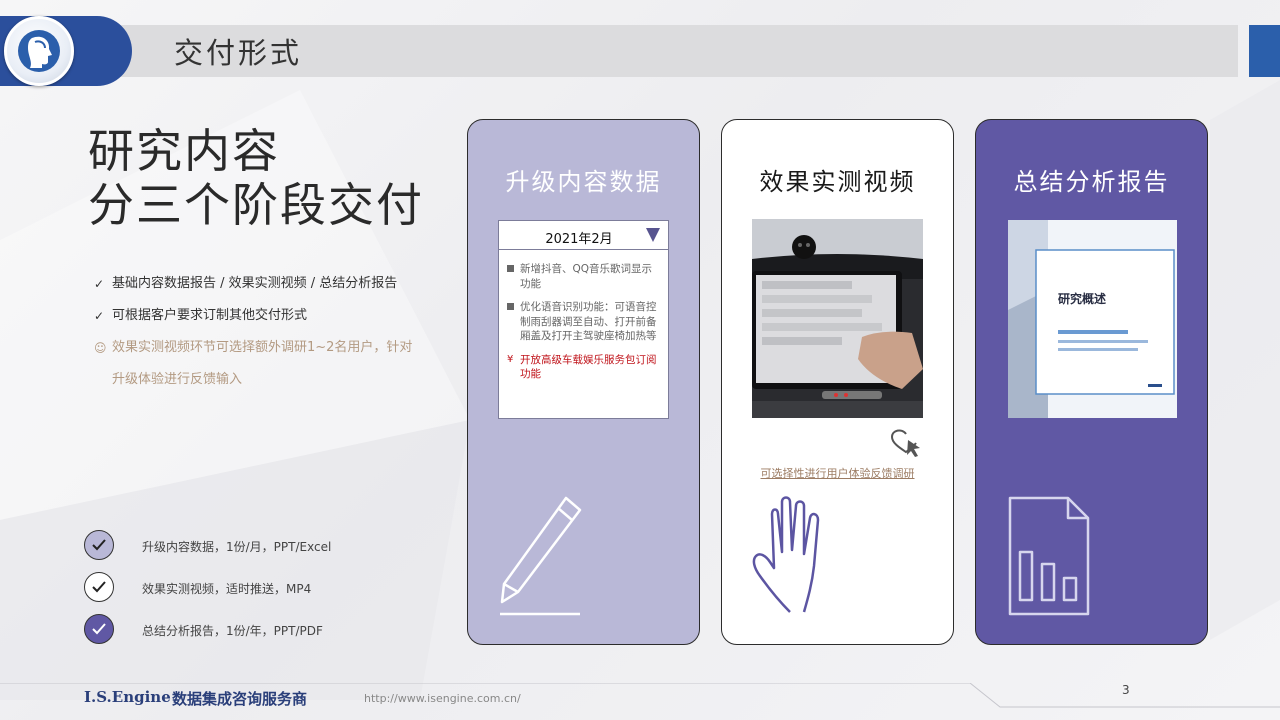 This screenshot has width=1280, height=720. I want to click on panel-item-highlight: ¥ 开放高级车载娱乐服务包订阅功能, so click(582, 367).